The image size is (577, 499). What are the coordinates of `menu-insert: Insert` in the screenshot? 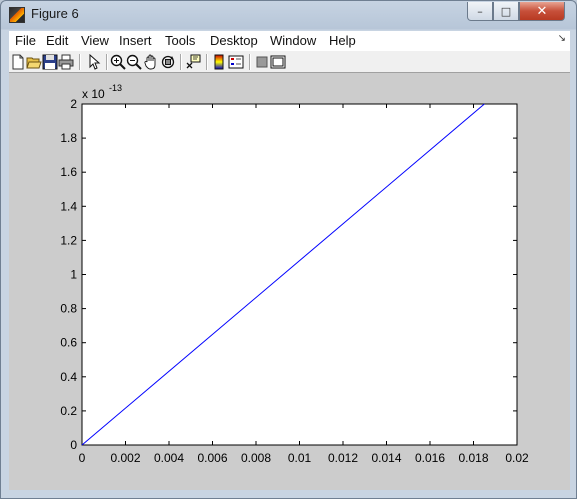 It's located at (135, 40).